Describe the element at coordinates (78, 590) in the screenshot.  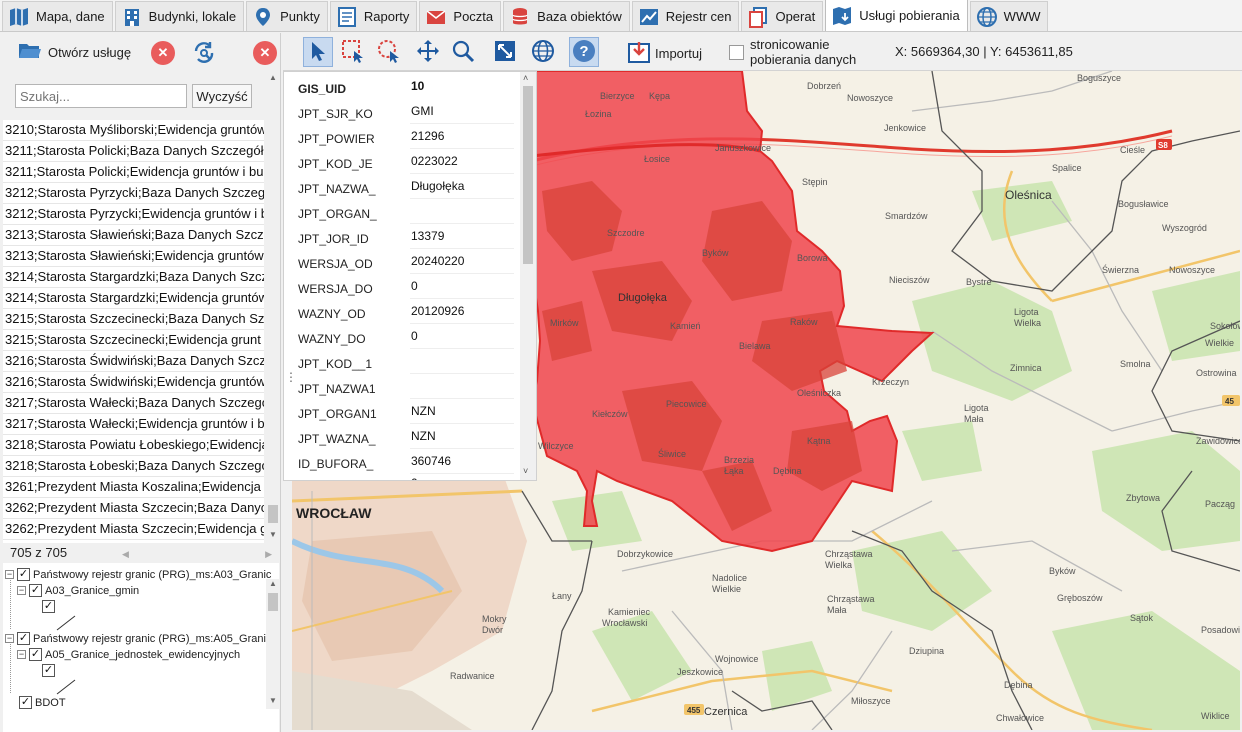
I see `layer-node: − ✓ A03_Granice_gmin` at that location.